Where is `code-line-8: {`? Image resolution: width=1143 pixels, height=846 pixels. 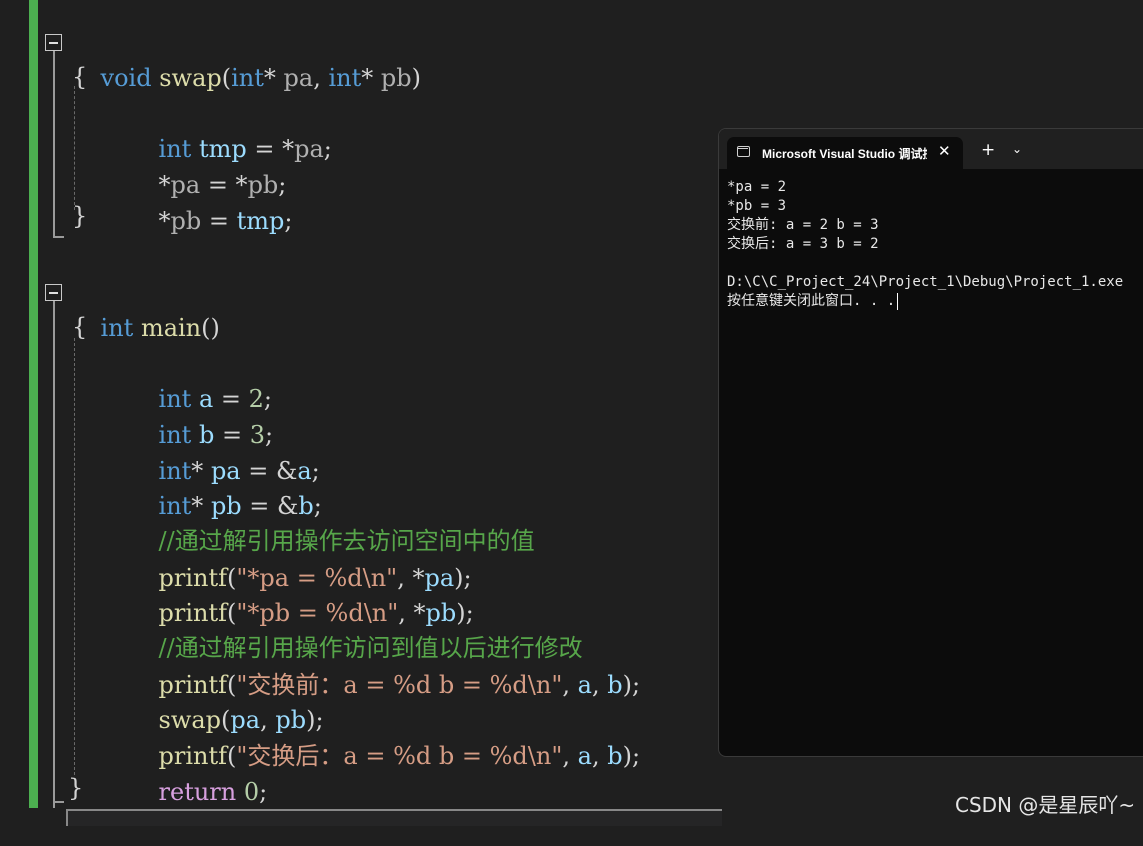 code-line-8: { is located at coordinates (79, 327).